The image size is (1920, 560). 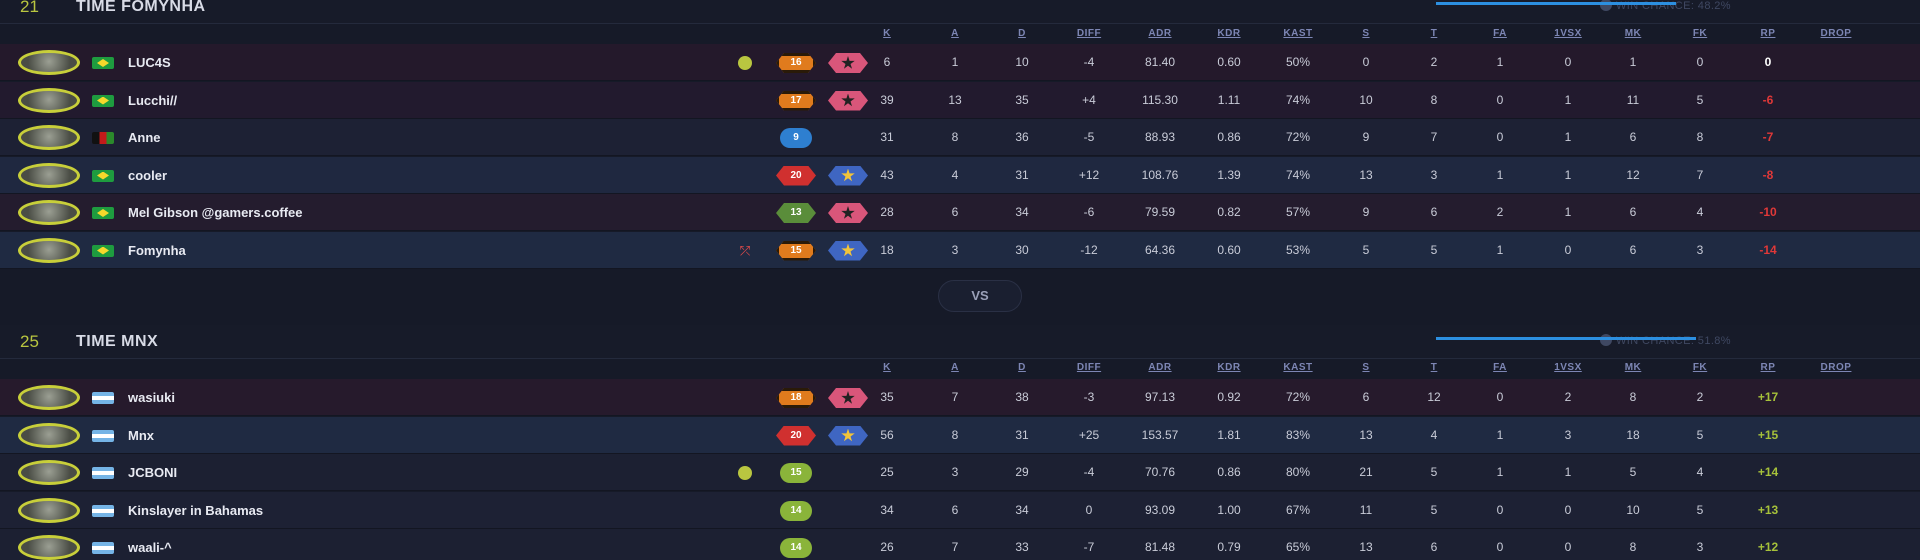 I want to click on player-name: Lucchi//, so click(x=152, y=100).